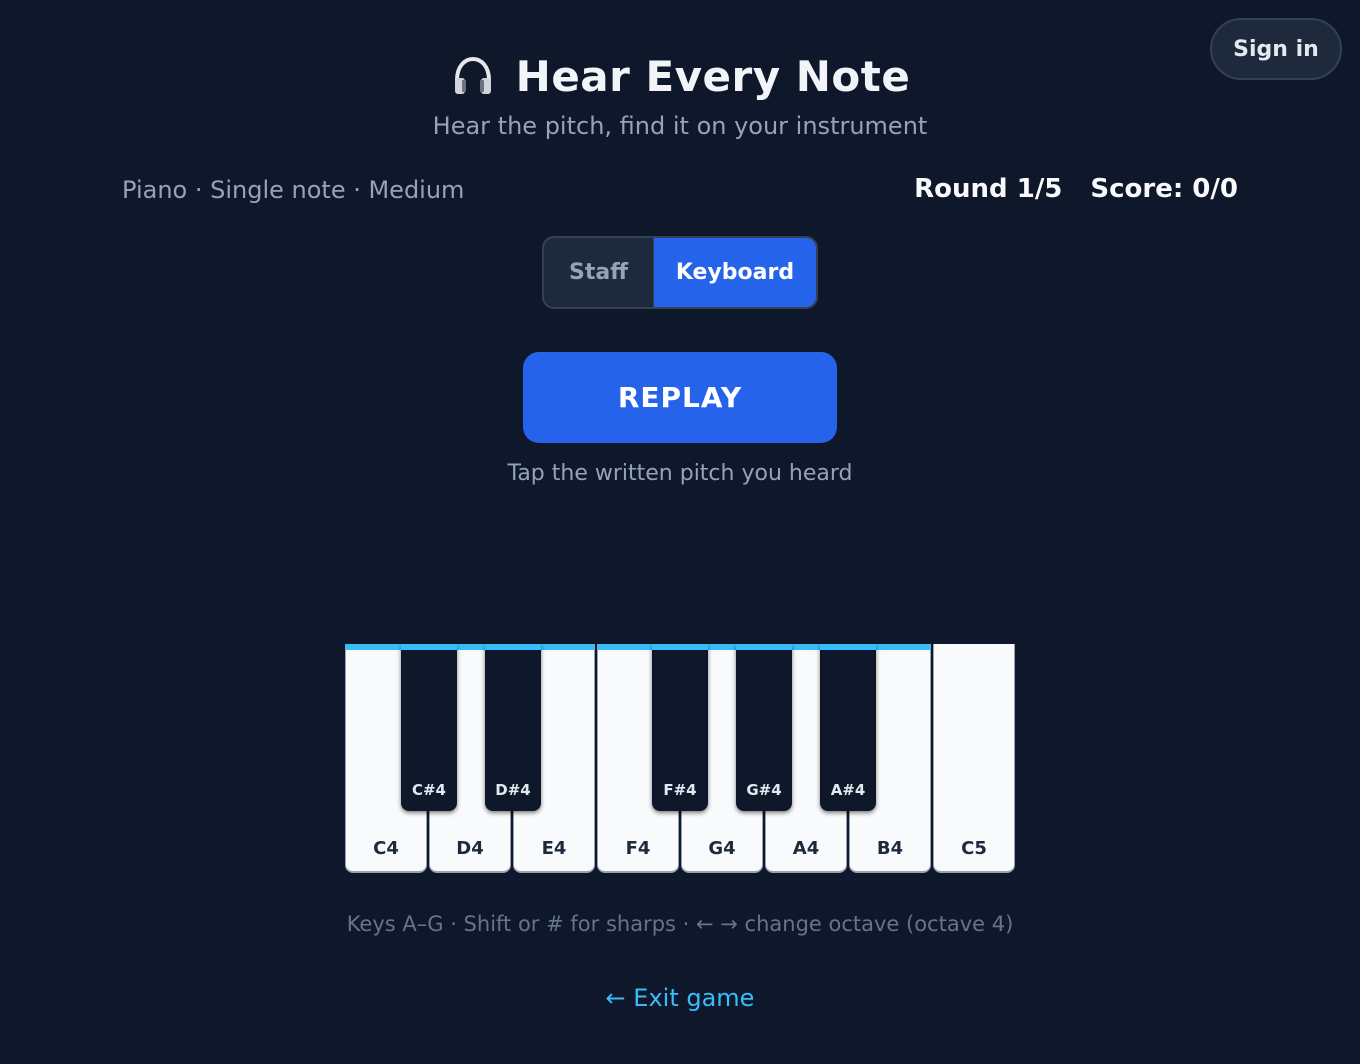  I want to click on headphones-icon, so click(473, 76).